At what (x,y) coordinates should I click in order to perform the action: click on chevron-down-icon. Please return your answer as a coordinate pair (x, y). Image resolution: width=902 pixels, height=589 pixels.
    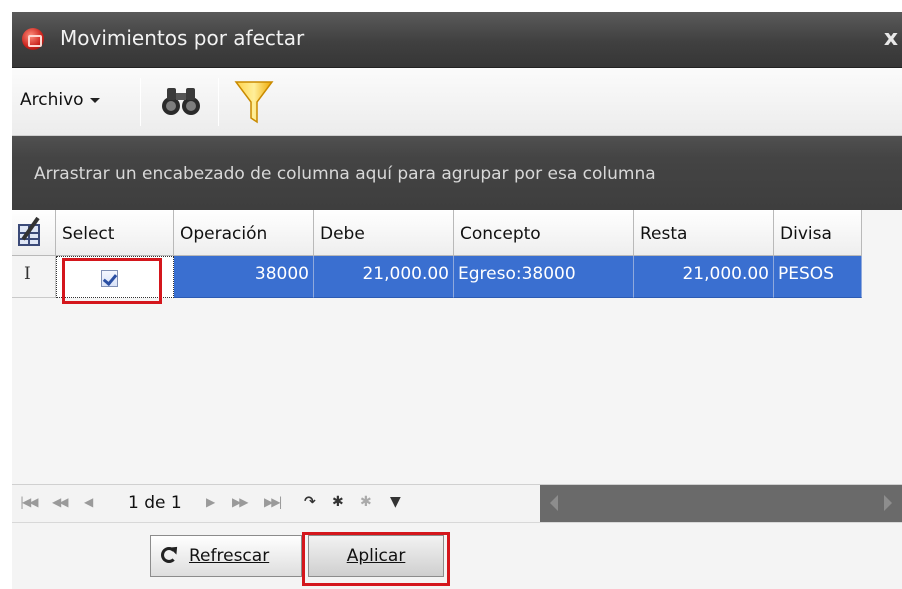
    Looking at the image, I should click on (94, 100).